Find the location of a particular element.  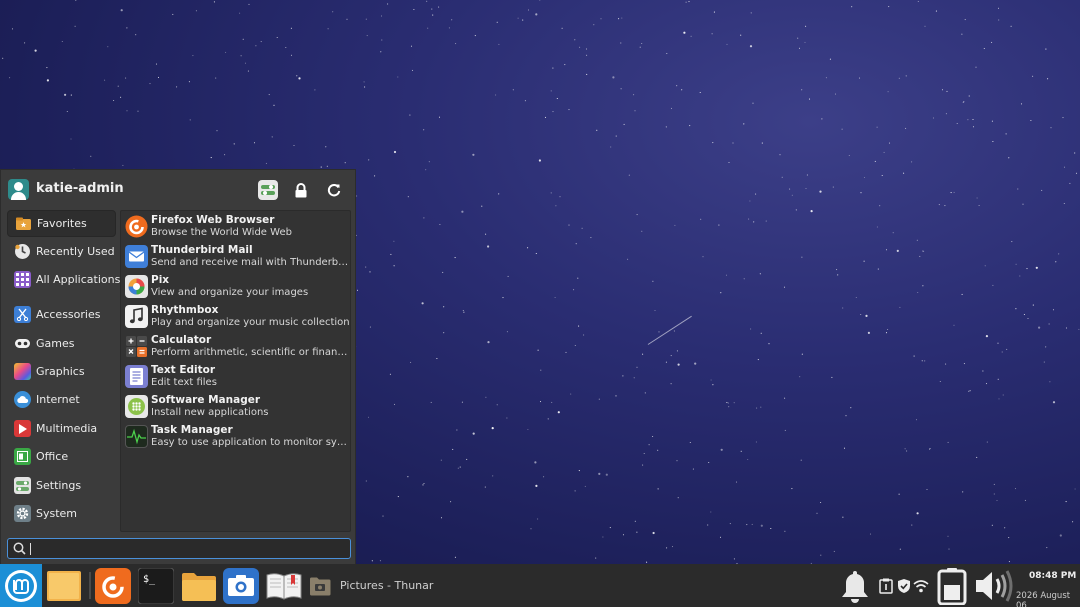

category-label: Games is located at coordinates (55, 343).